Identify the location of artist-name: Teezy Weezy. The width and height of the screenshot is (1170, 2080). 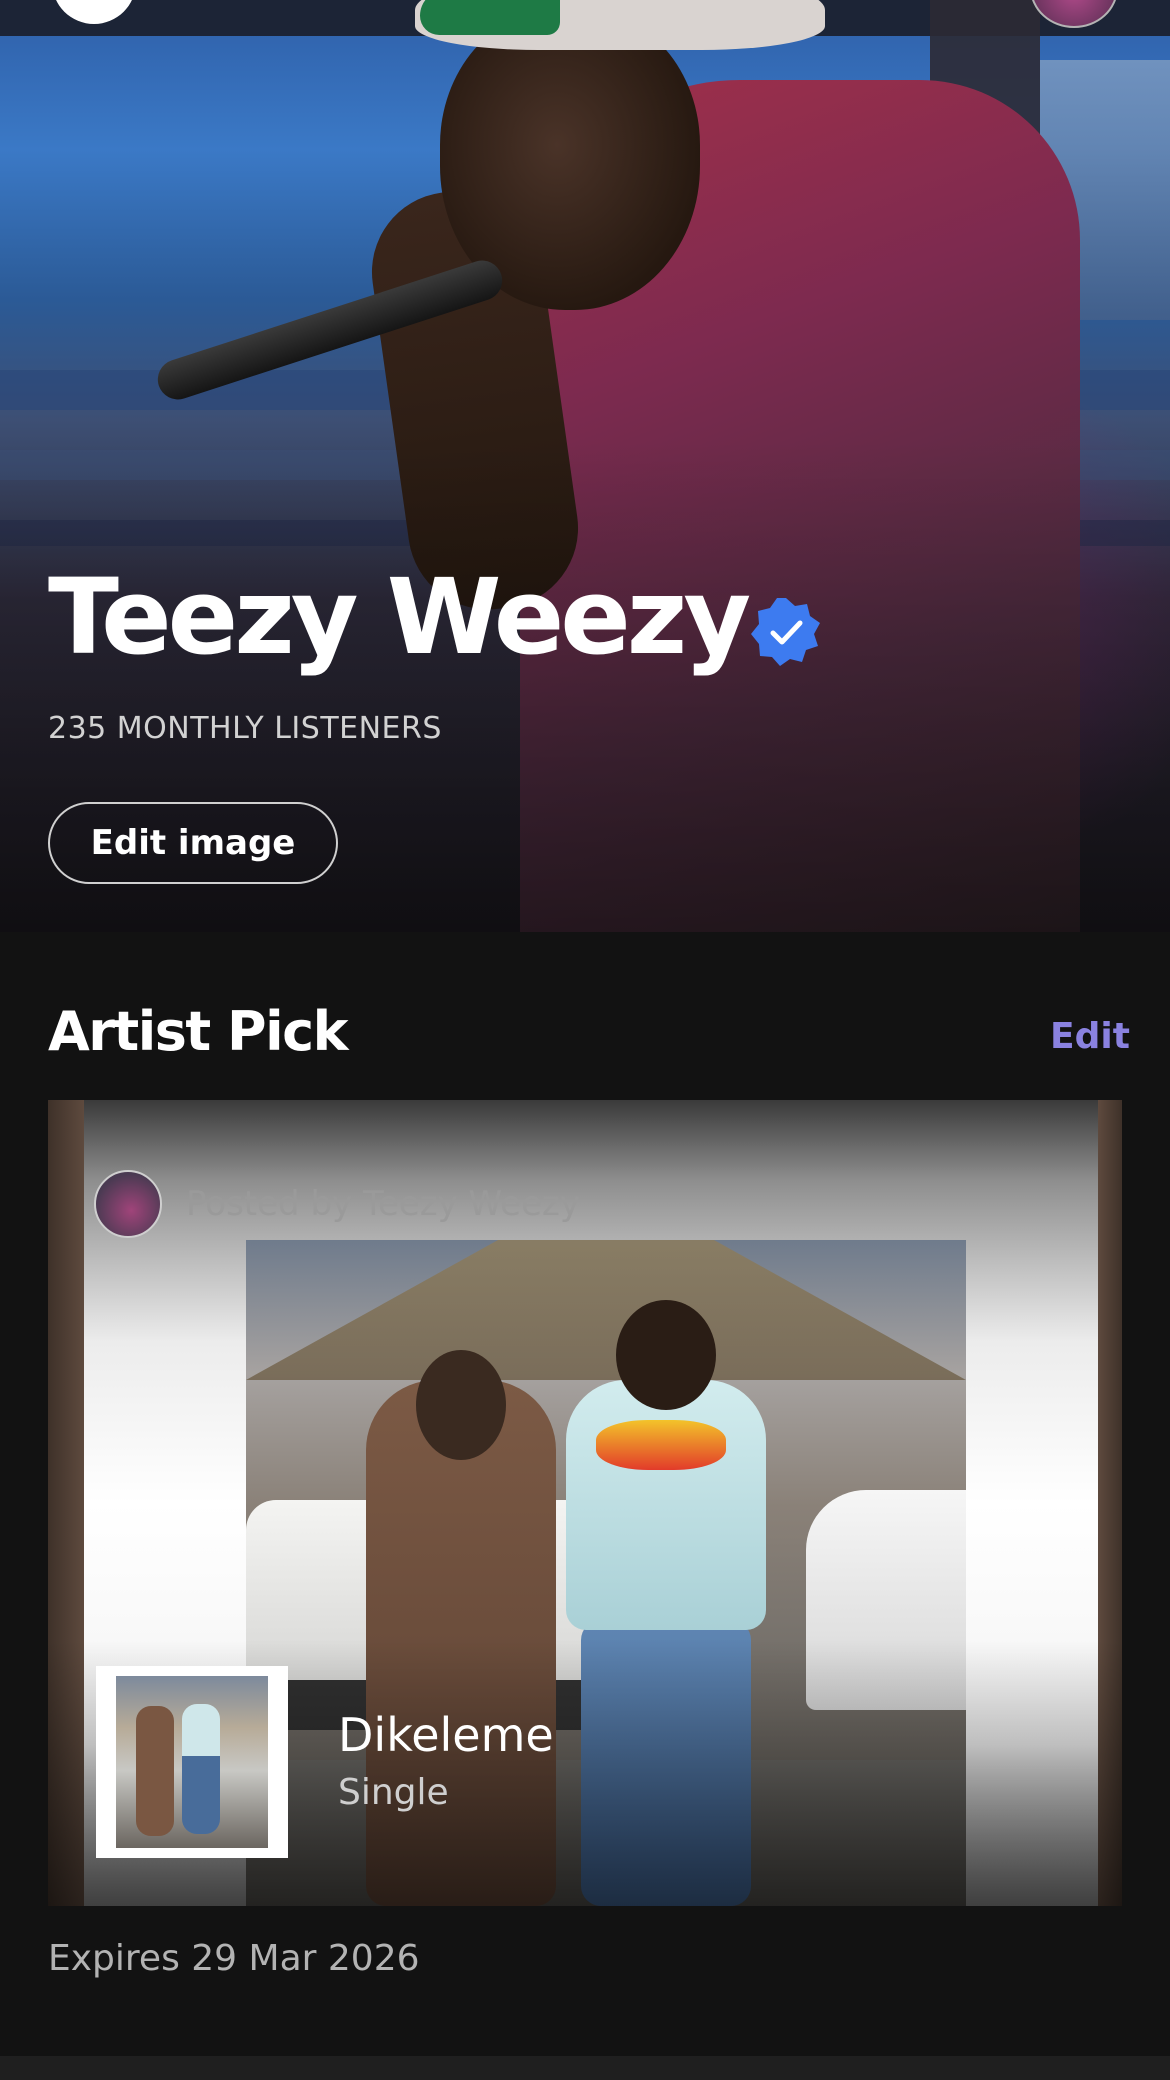
(399, 617).